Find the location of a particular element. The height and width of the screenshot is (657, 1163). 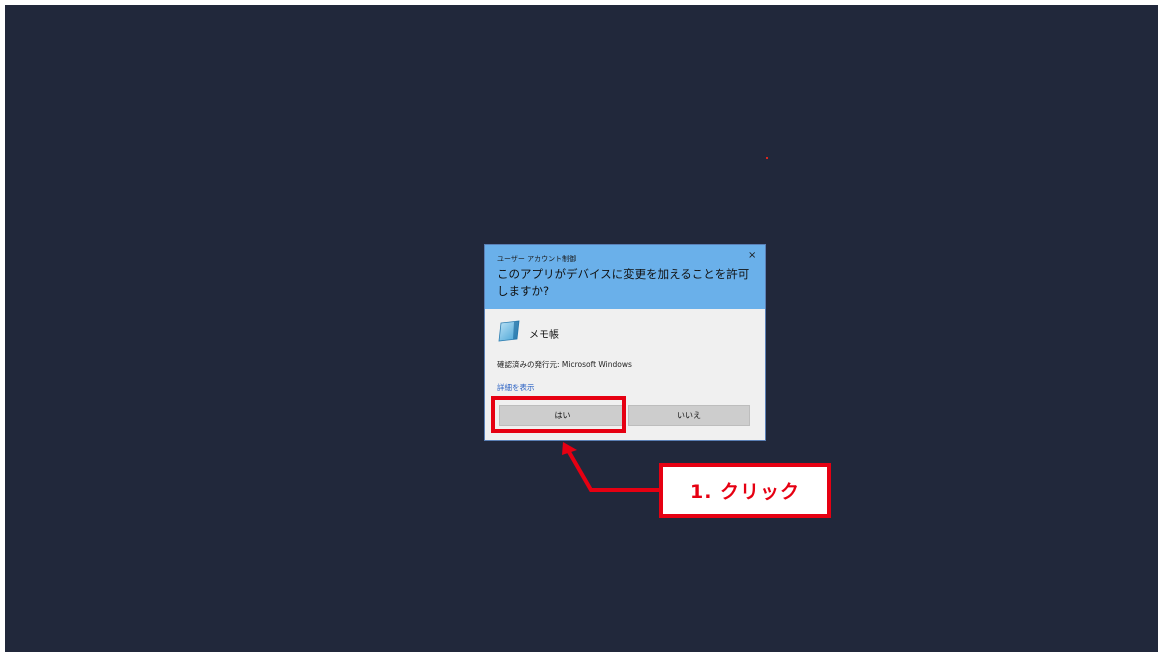

yes-button-highlight is located at coordinates (558, 414).